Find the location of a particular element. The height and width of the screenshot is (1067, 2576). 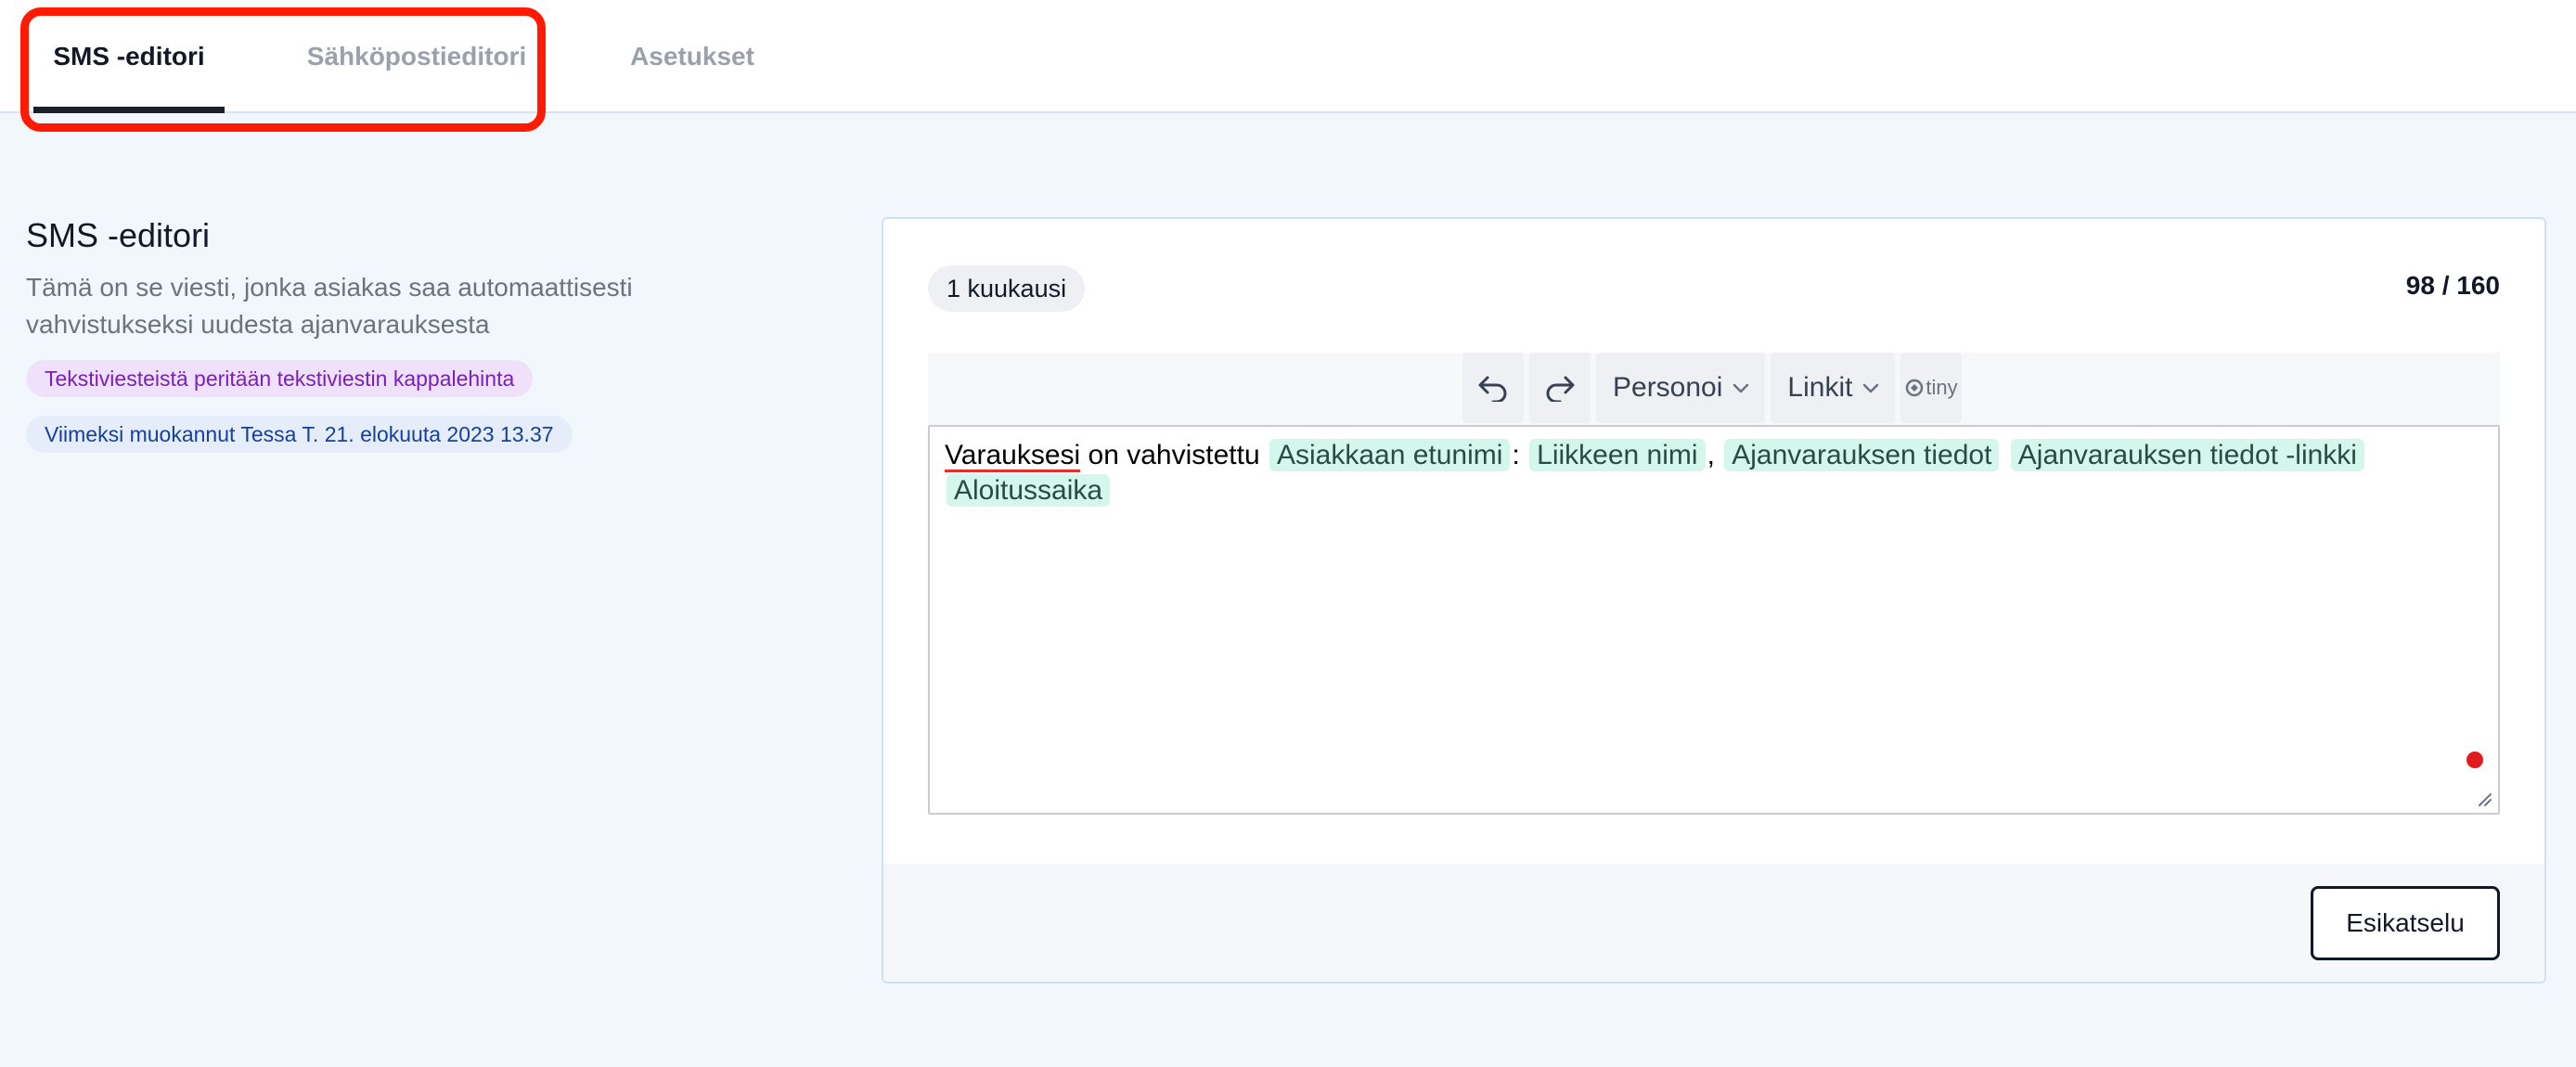

tab-email-editor-label: Sähköpostieditori is located at coordinates (417, 56).